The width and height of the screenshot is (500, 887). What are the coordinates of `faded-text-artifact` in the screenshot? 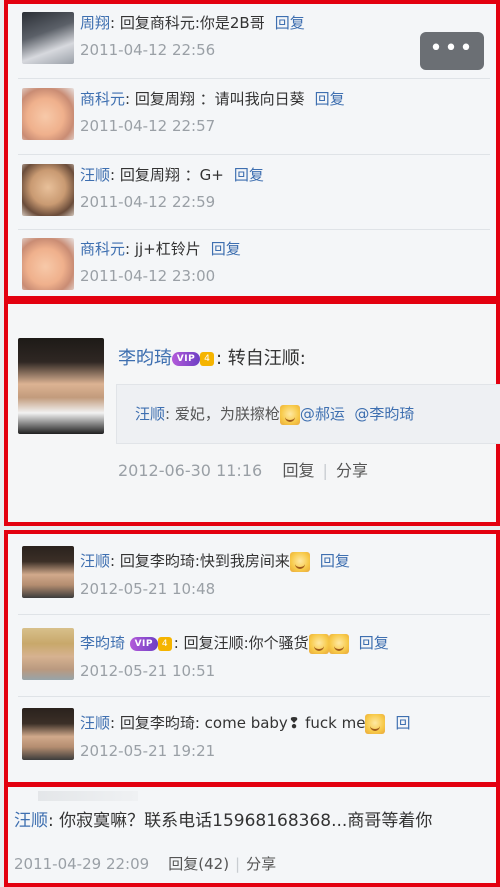 It's located at (88, 796).